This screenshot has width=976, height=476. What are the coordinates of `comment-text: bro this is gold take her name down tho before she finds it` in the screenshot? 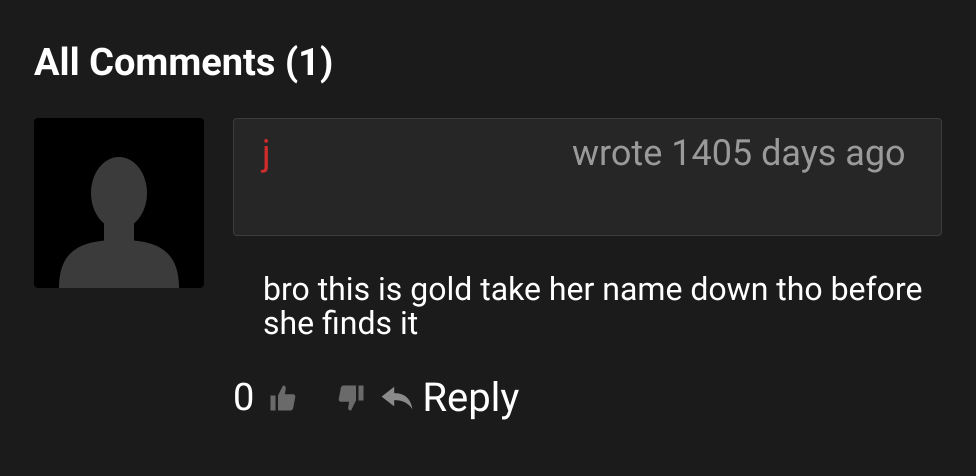 It's located at (593, 306).